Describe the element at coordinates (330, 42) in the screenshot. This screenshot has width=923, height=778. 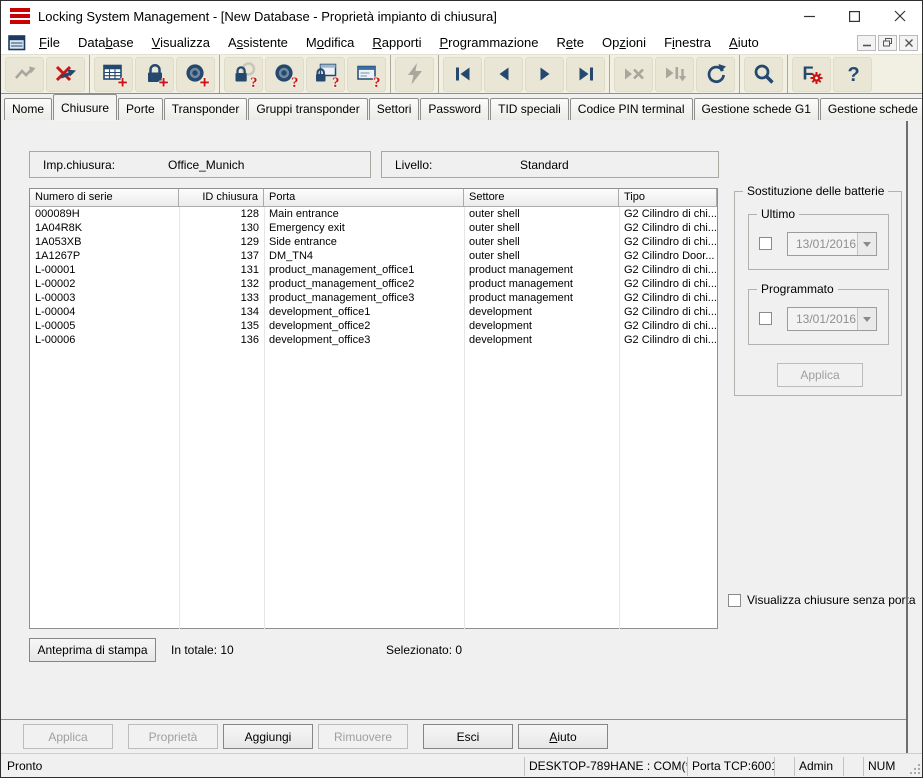
I see `menu-modifica: Modifica` at that location.